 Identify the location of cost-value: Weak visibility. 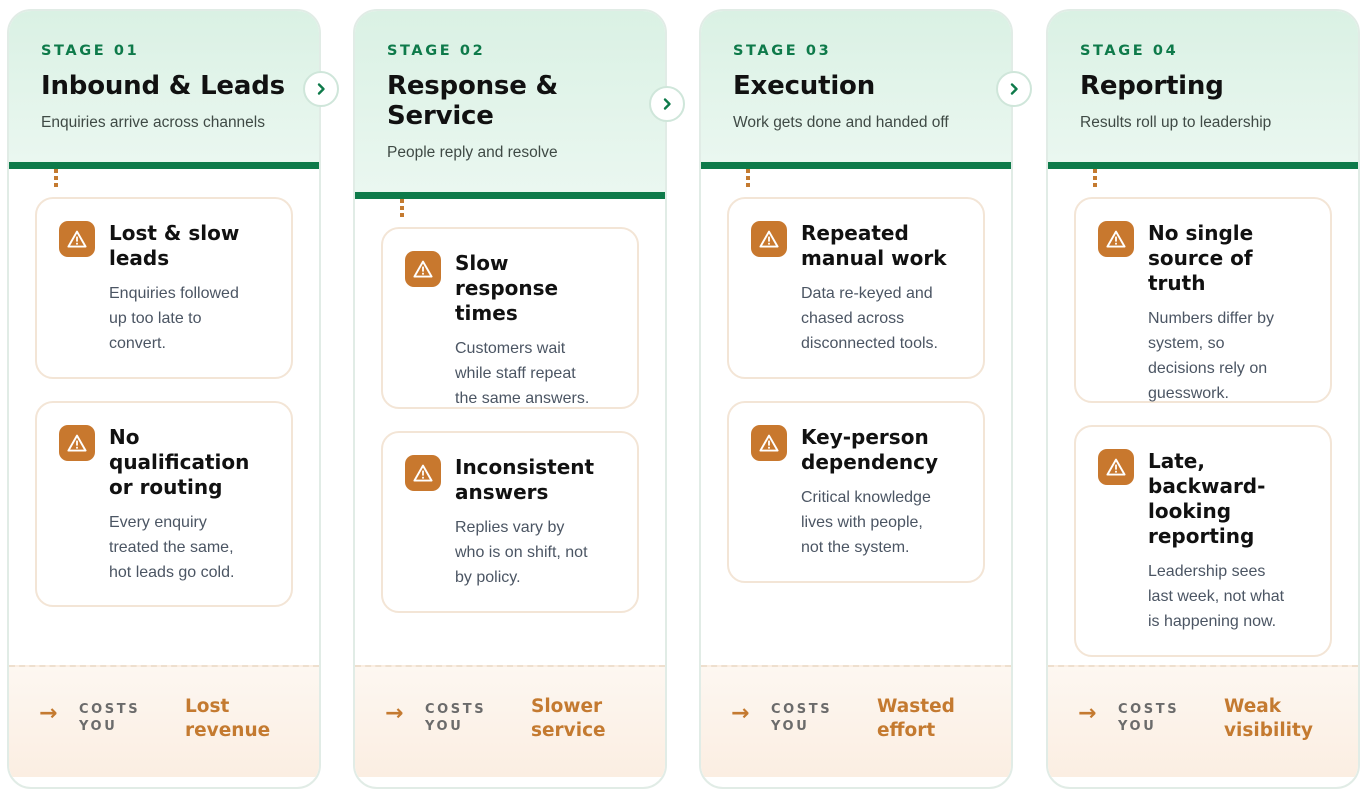
(1268, 718).